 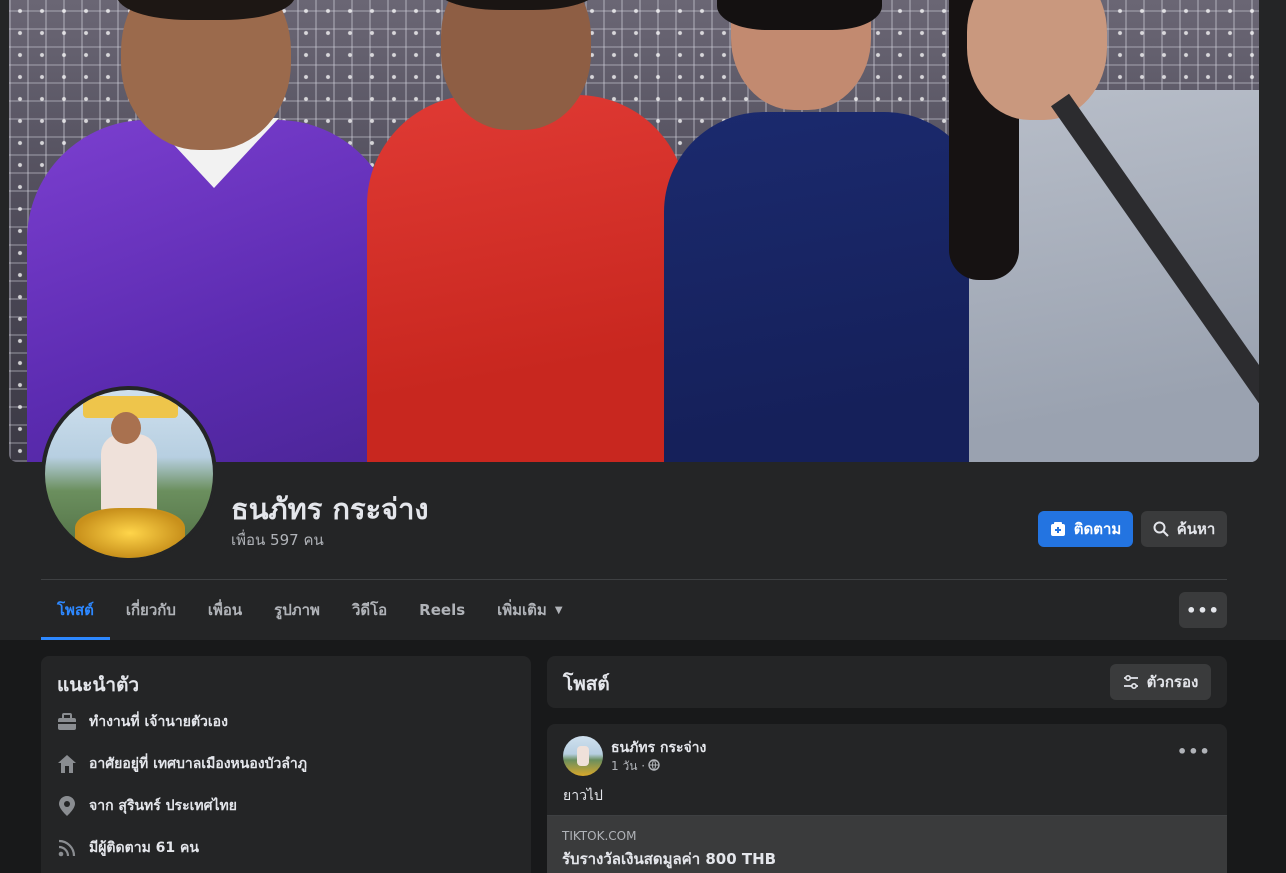 I want to click on intro-item-work: ทำงานที่ เจ้านายตัวเอง, so click(x=142, y=722).